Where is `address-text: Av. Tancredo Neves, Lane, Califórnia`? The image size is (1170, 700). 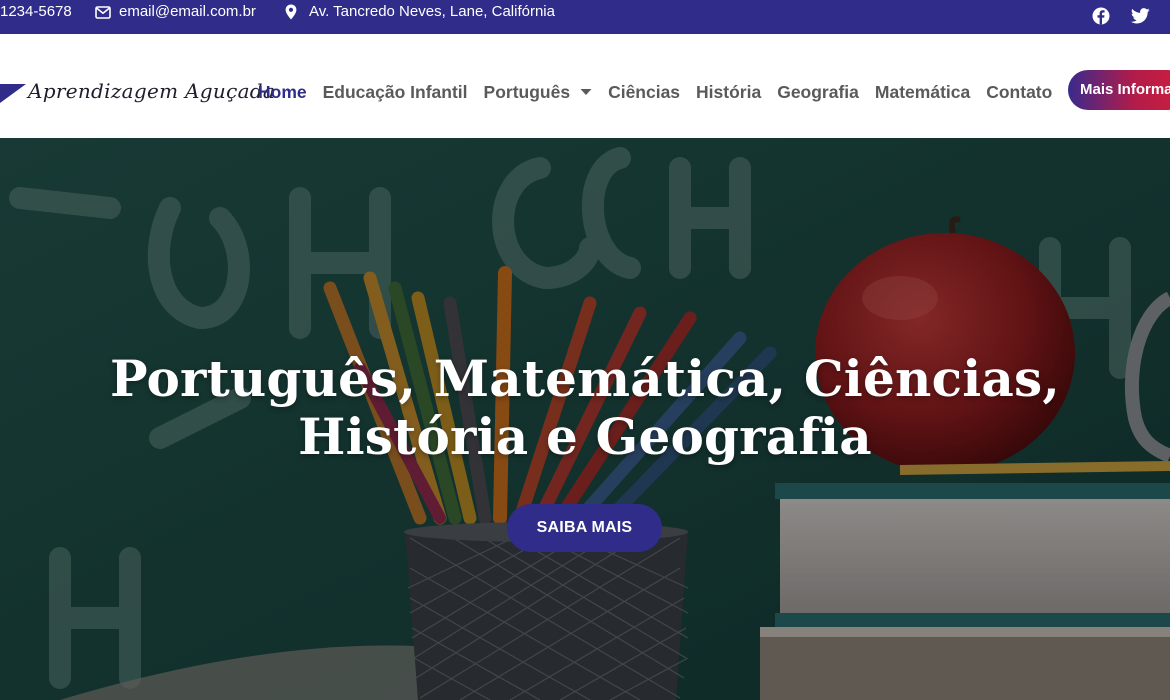
address-text: Av. Tancredo Neves, Lane, Califórnia is located at coordinates (432, 11).